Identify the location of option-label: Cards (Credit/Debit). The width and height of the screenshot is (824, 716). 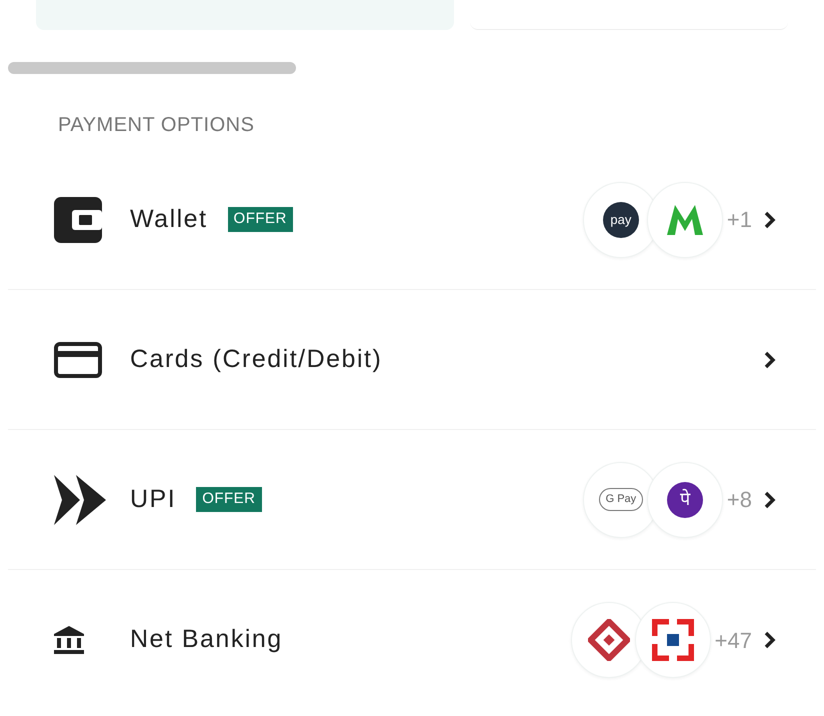
(256, 359).